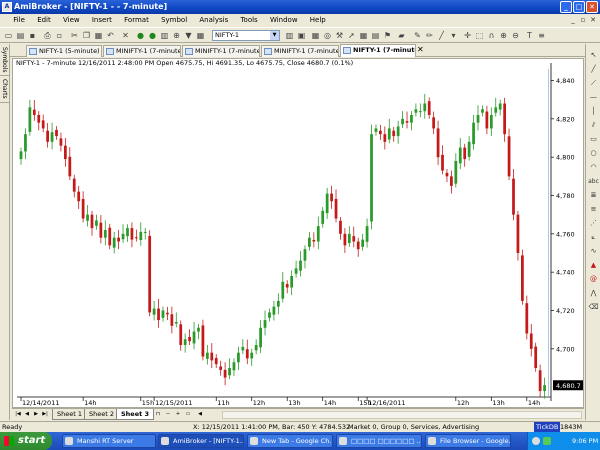 The width and height of the screenshot is (600, 450). What do you see at coordinates (375, 35) in the screenshot?
I see `sheet-icon: ▤` at bounding box center [375, 35].